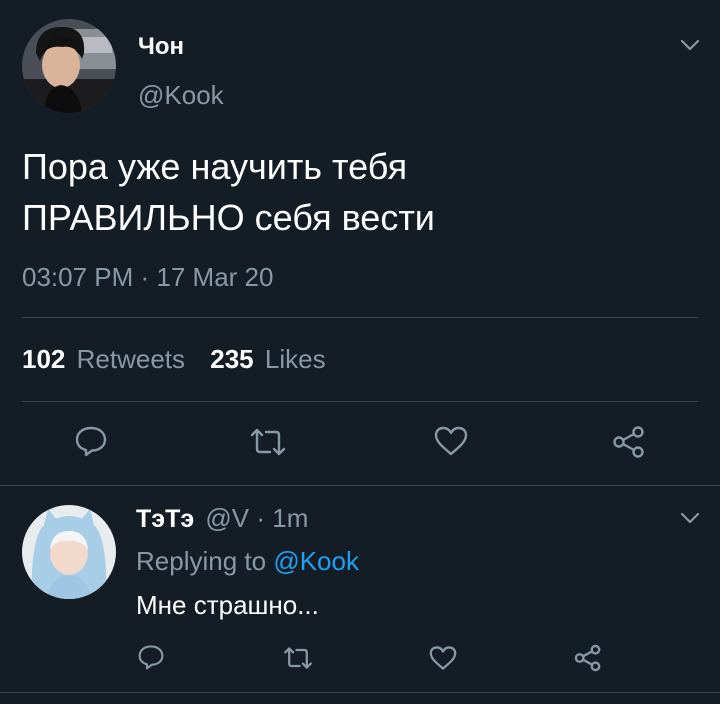 This screenshot has height=704, width=720. What do you see at coordinates (69, 66) in the screenshot?
I see `author-avatar` at bounding box center [69, 66].